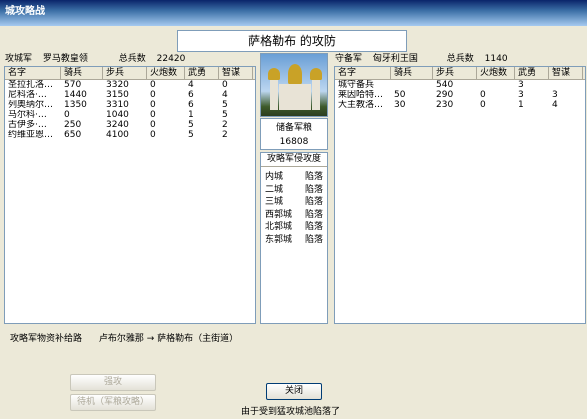 This screenshot has height=419, width=587. I want to click on table-row: 圣拉扎洛… 570 3320 0 4 0, so click(130, 85).